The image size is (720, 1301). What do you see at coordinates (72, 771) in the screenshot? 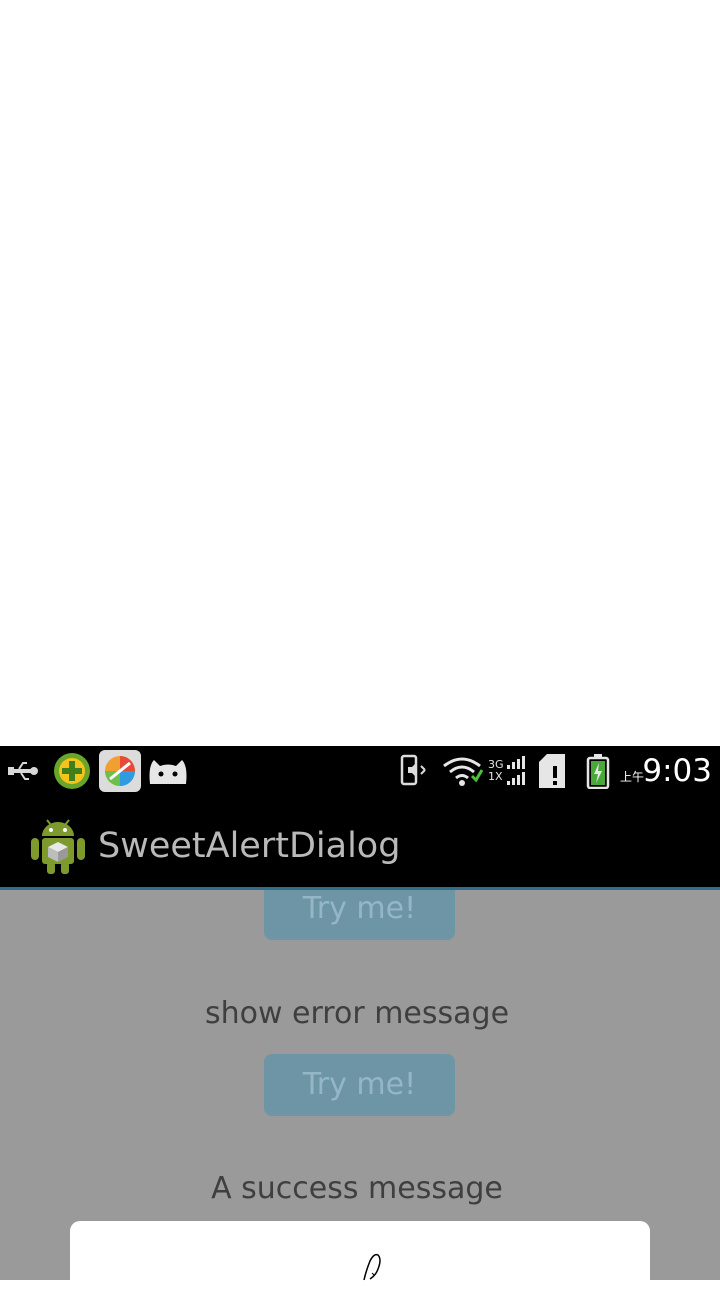
I see `shield-plus-icon` at bounding box center [72, 771].